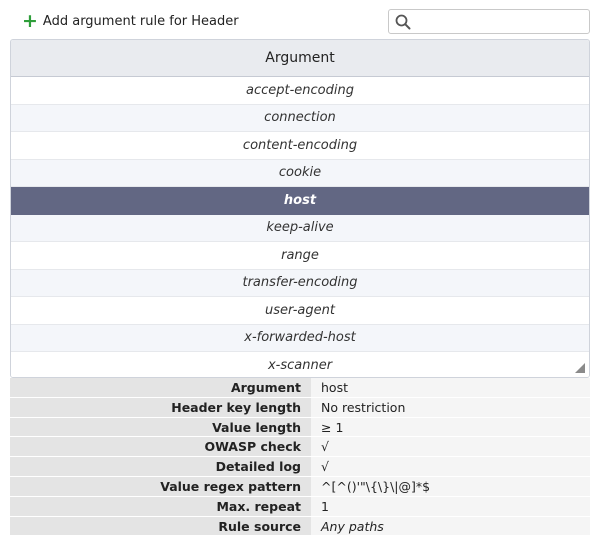 The height and width of the screenshot is (545, 599). Describe the element at coordinates (300, 146) in the screenshot. I see `argument-row: content-encoding` at that location.